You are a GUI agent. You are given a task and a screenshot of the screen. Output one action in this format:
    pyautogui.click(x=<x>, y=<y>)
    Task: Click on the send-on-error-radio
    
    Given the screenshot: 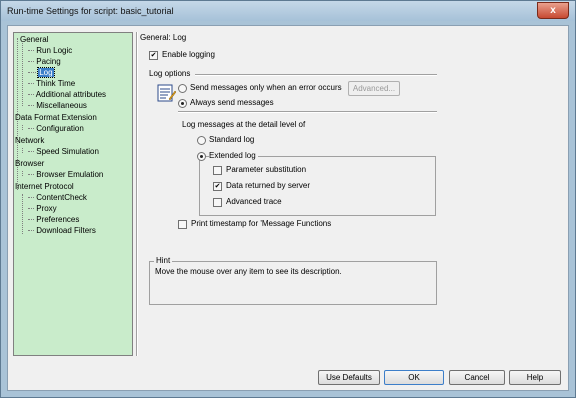 What is the action you would take?
    pyautogui.click(x=182, y=88)
    